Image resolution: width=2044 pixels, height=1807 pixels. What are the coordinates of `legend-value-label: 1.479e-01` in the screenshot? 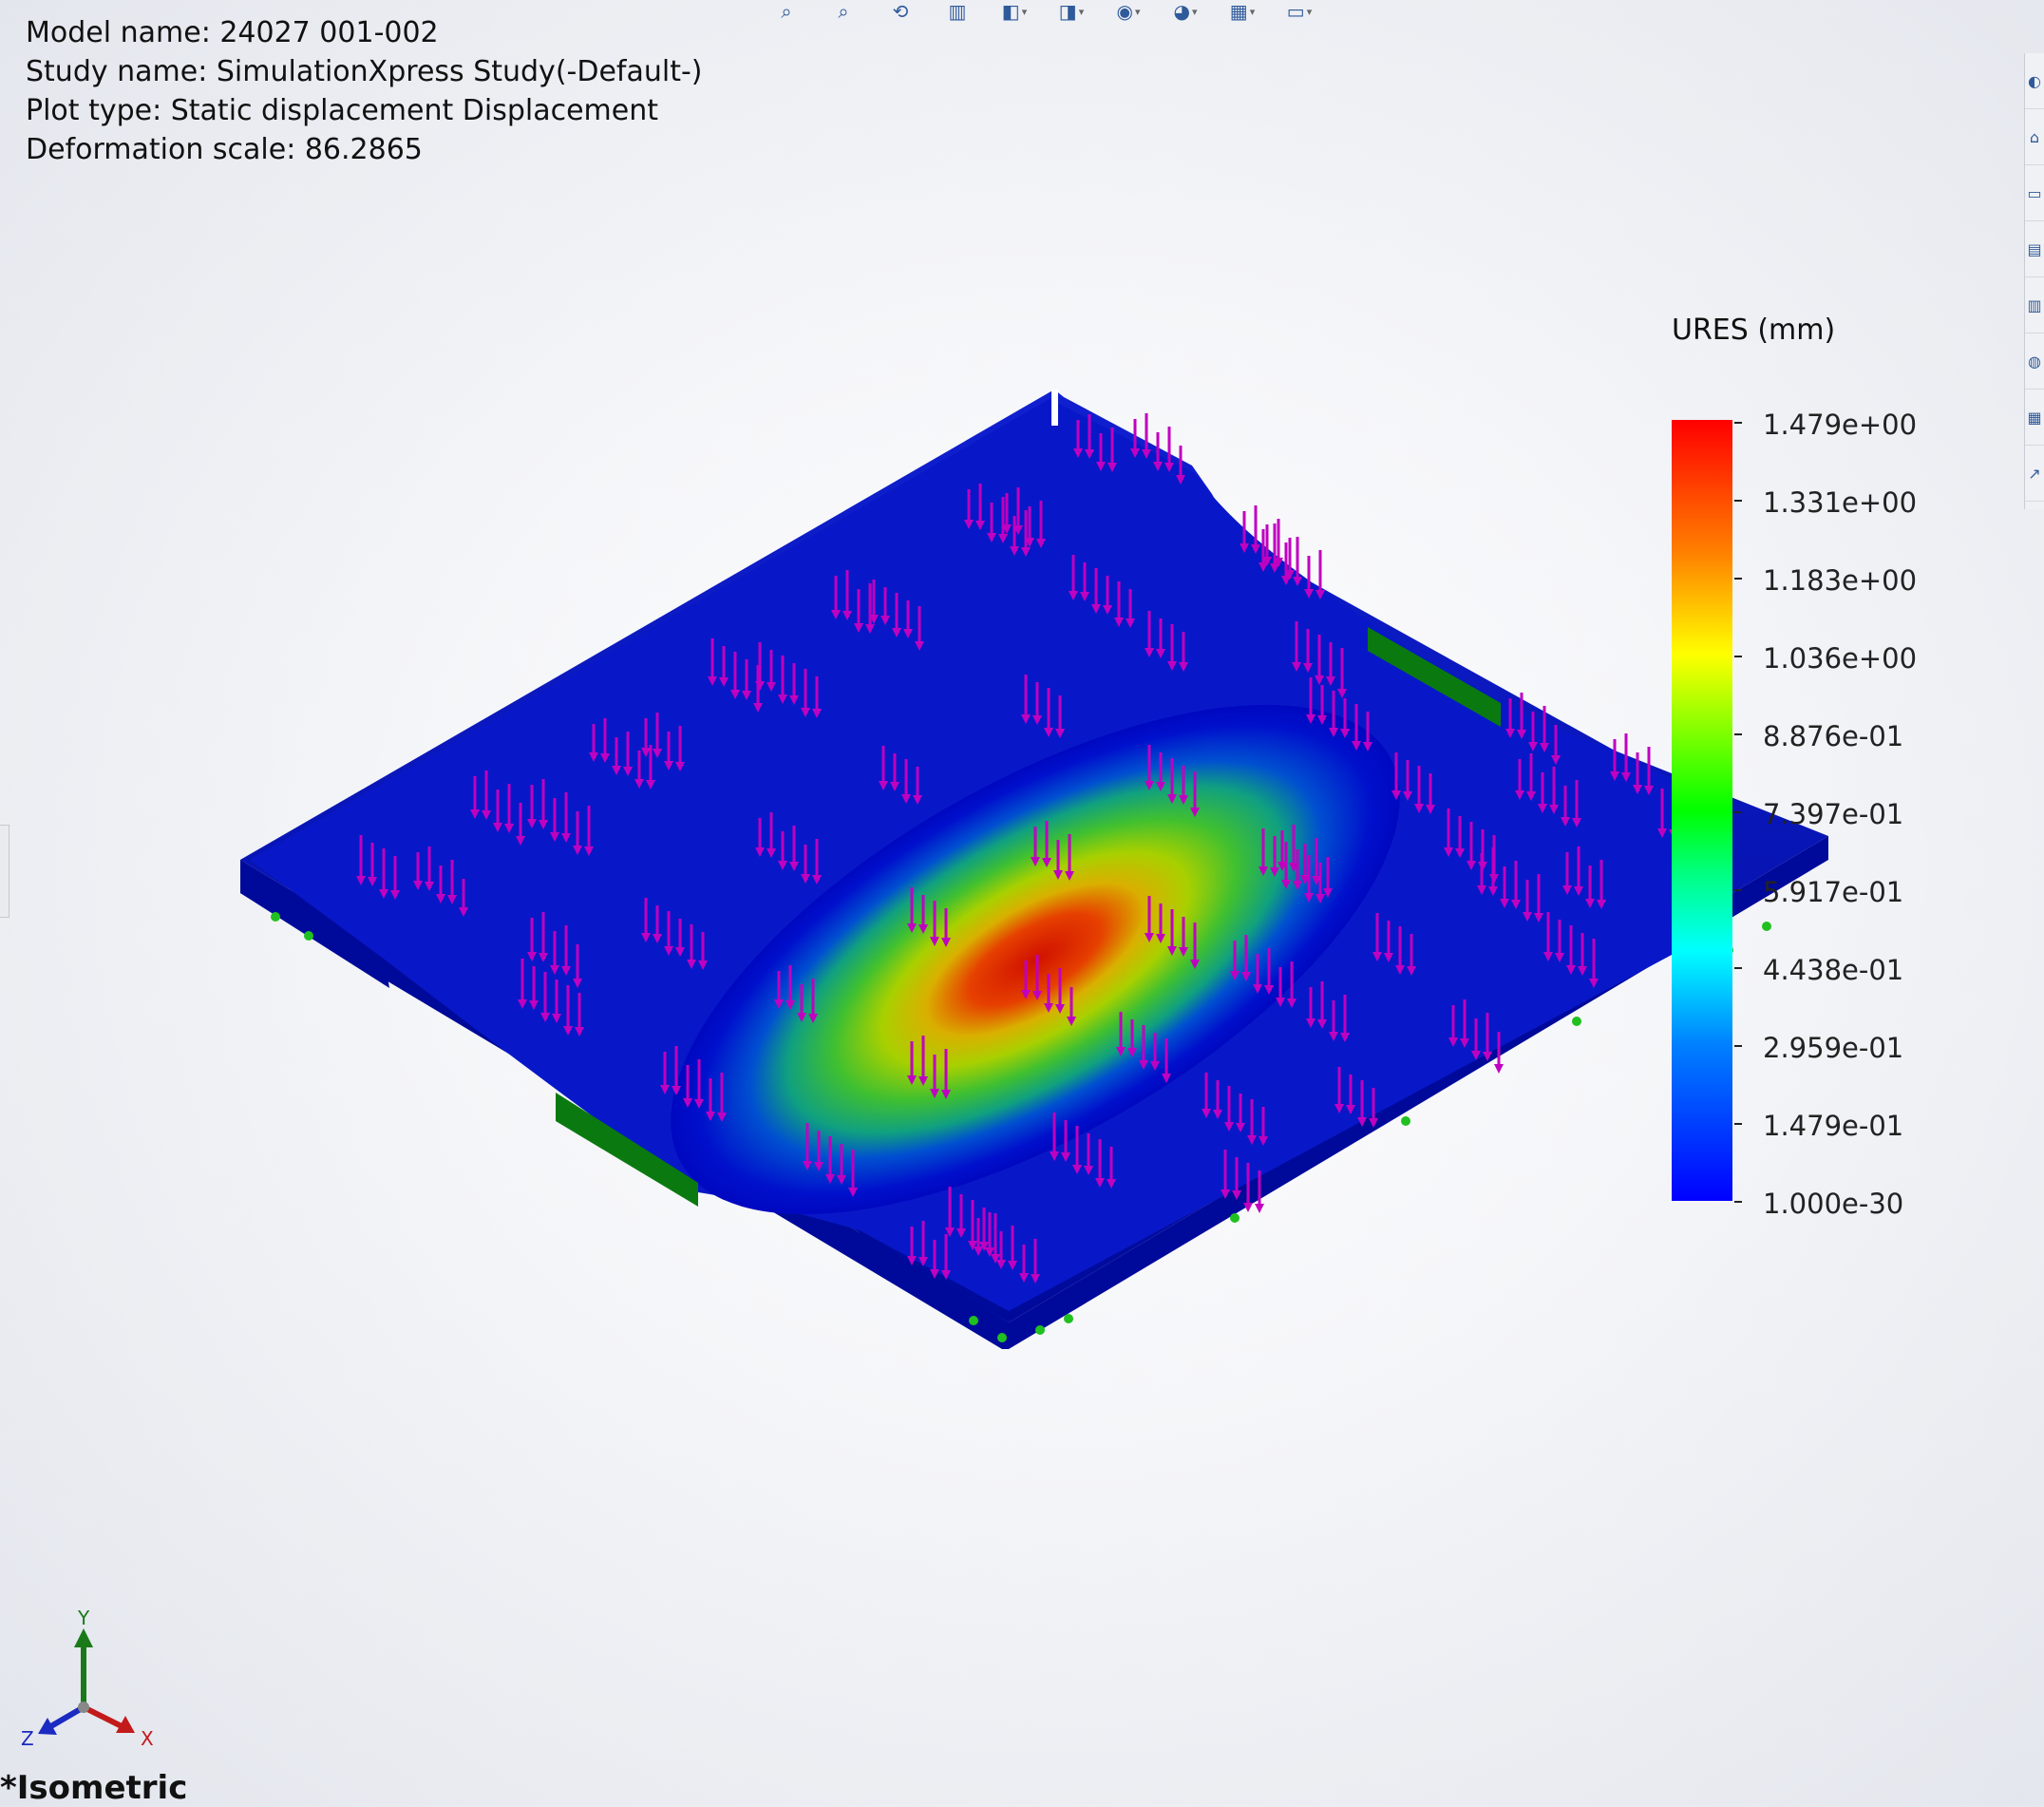 It's located at (1834, 1126).